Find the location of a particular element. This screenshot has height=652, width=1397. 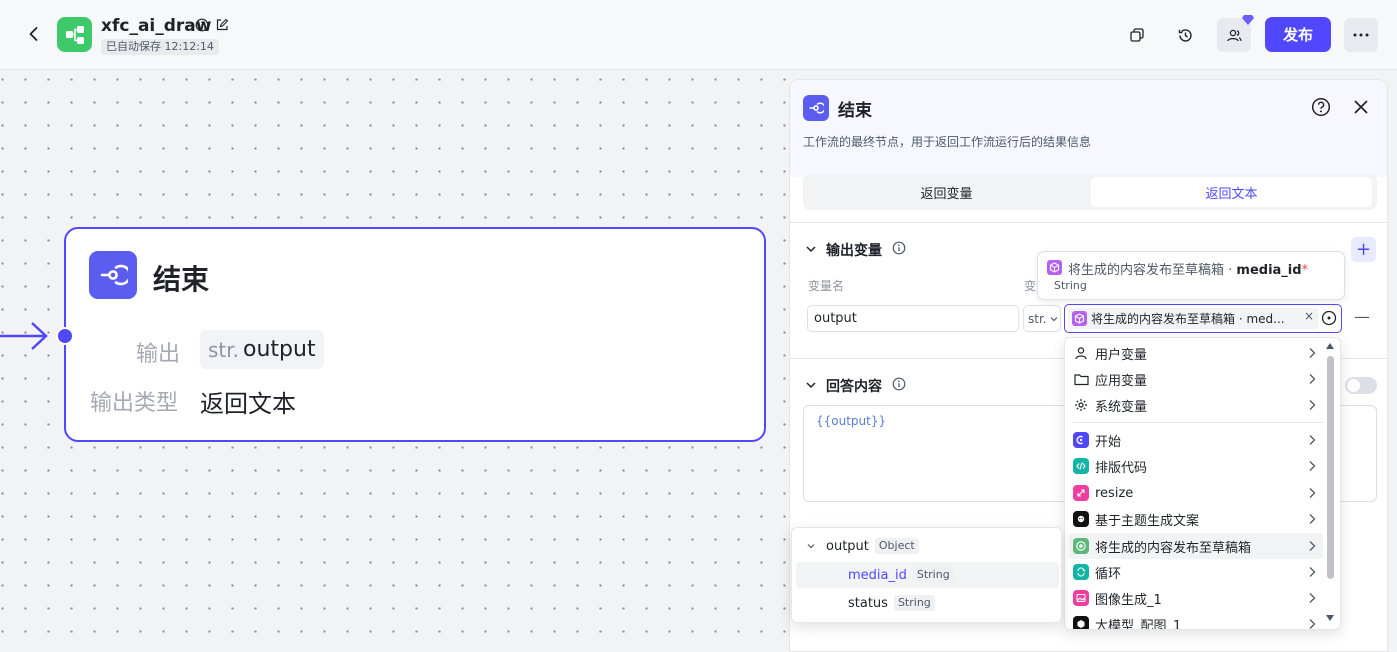

menu-item-app-variables: 应用变量 is located at coordinates (1196, 379).